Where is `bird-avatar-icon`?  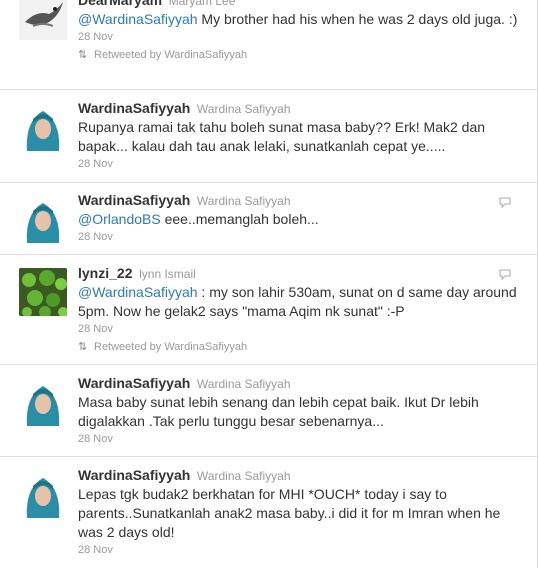 bird-avatar-icon is located at coordinates (43, 20).